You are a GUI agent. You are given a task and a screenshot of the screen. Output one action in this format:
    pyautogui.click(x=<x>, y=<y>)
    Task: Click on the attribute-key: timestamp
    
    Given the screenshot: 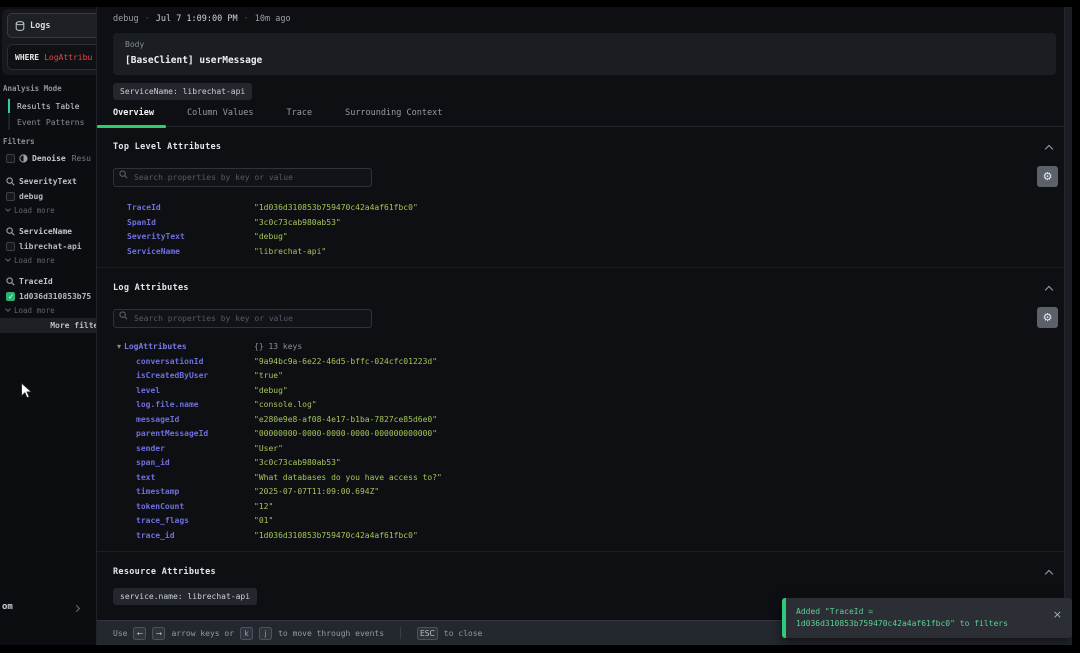 What is the action you would take?
    pyautogui.click(x=195, y=492)
    